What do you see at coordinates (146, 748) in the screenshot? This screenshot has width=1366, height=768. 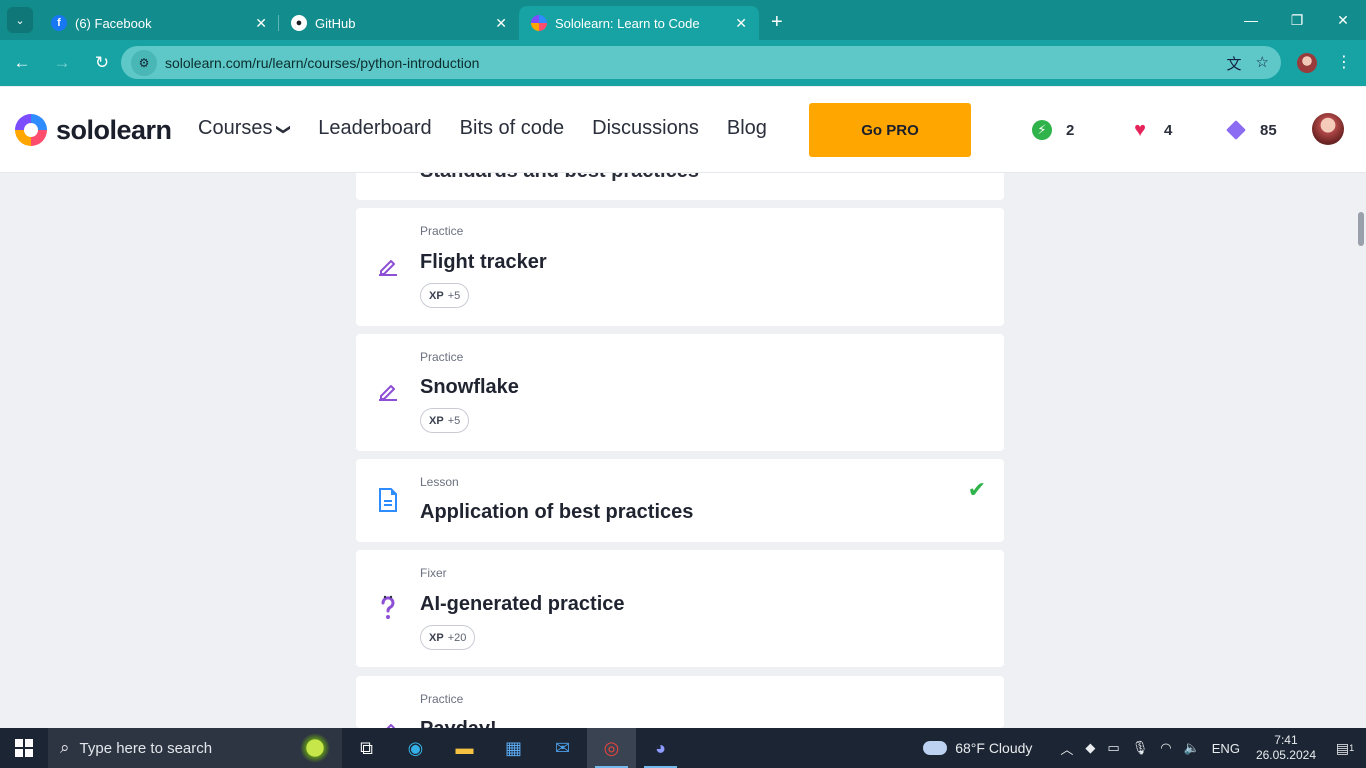 I see `search-placeholder: Type here to search` at bounding box center [146, 748].